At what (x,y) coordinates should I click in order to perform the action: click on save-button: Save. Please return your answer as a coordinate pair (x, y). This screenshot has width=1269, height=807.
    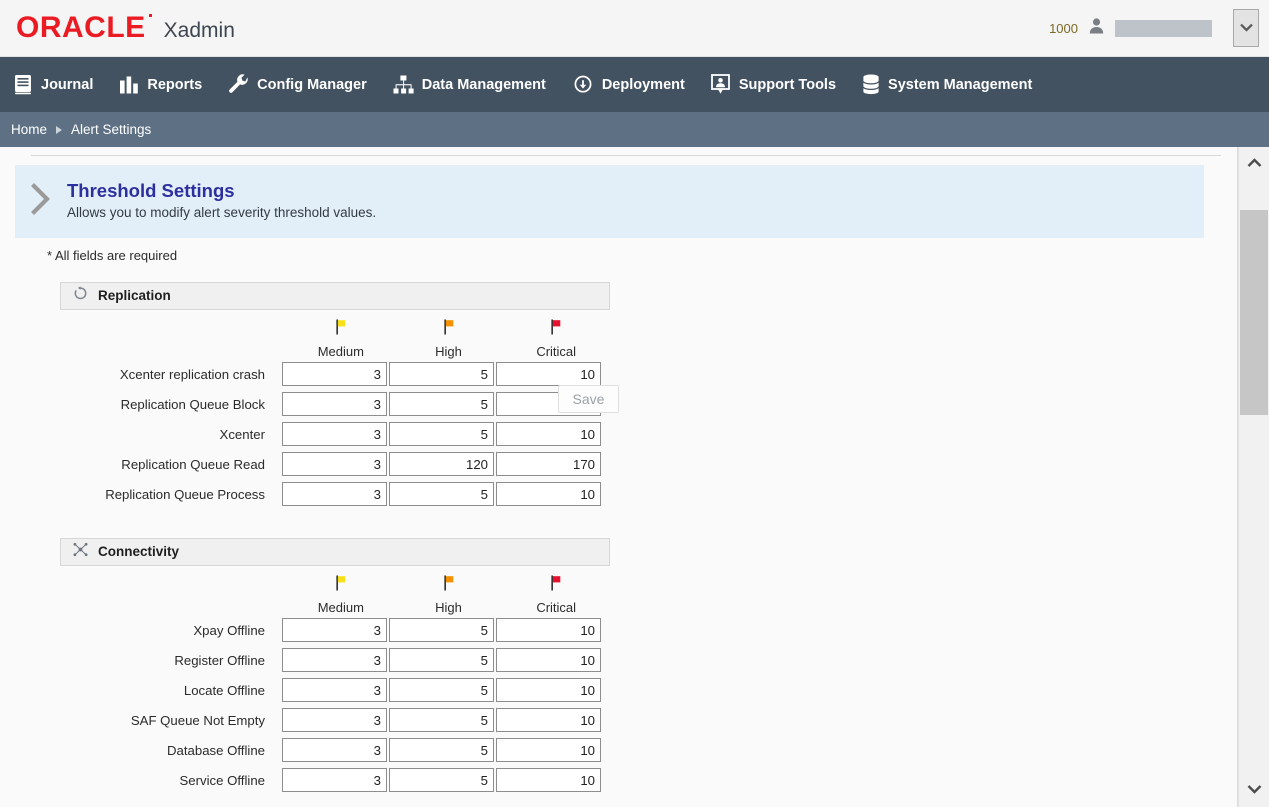
    Looking at the image, I should click on (588, 399).